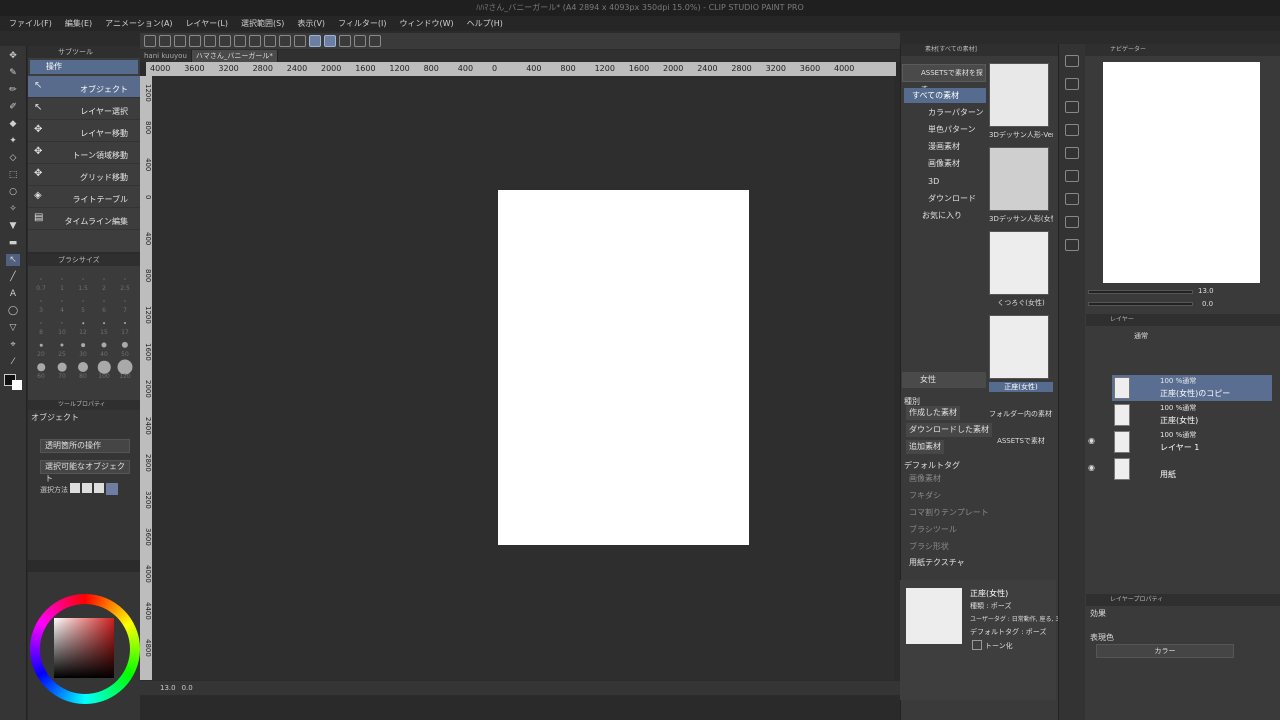  I want to click on brush-size-cell: 2, so click(104, 282).